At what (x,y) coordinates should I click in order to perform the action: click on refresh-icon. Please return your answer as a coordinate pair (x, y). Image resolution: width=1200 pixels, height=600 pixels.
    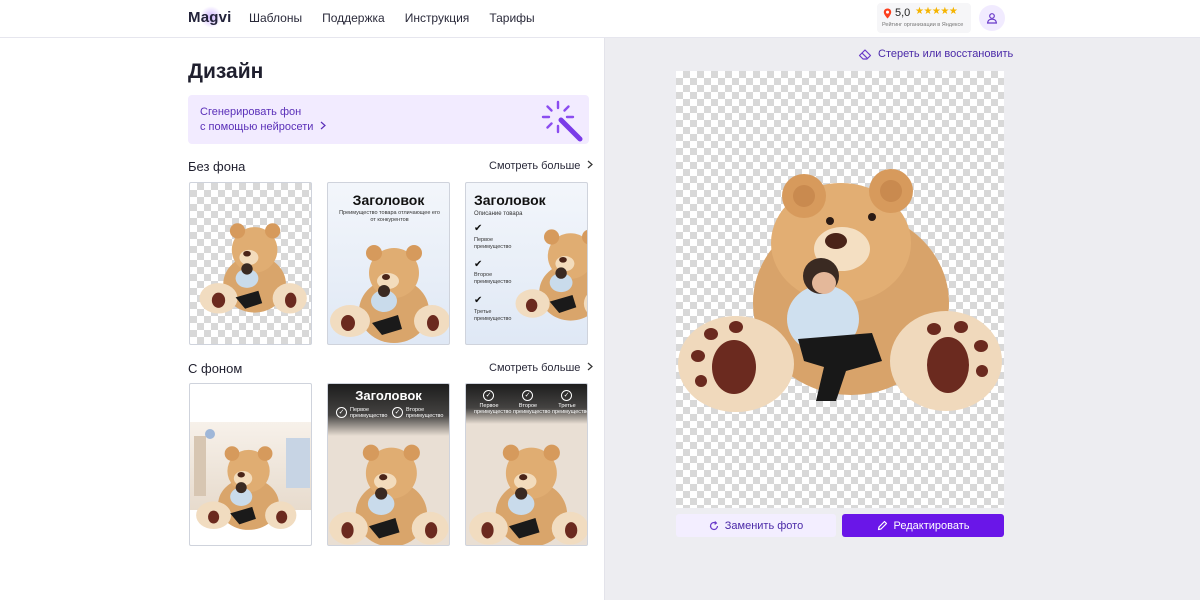
    Looking at the image, I should click on (713, 525).